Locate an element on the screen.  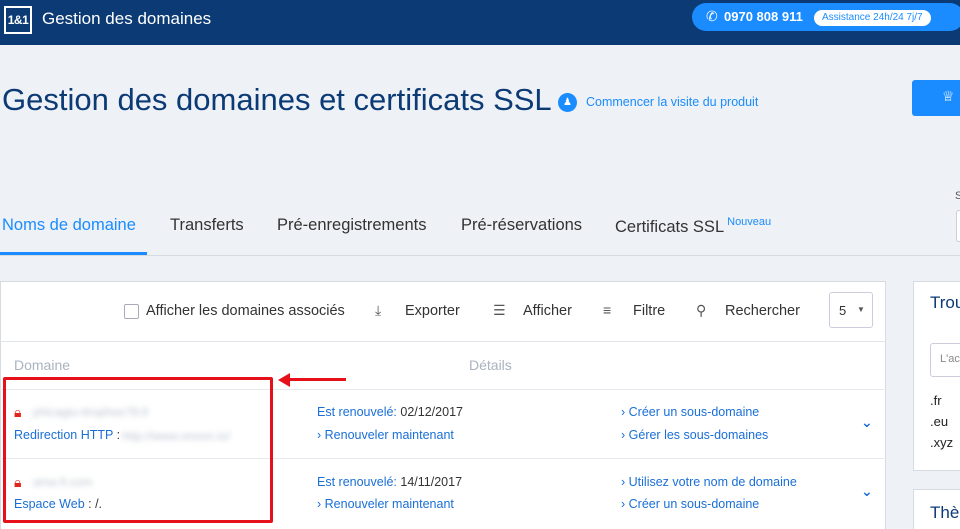
manage-subdomains-link: › Gérer les sous-domaines is located at coordinates (694, 435).